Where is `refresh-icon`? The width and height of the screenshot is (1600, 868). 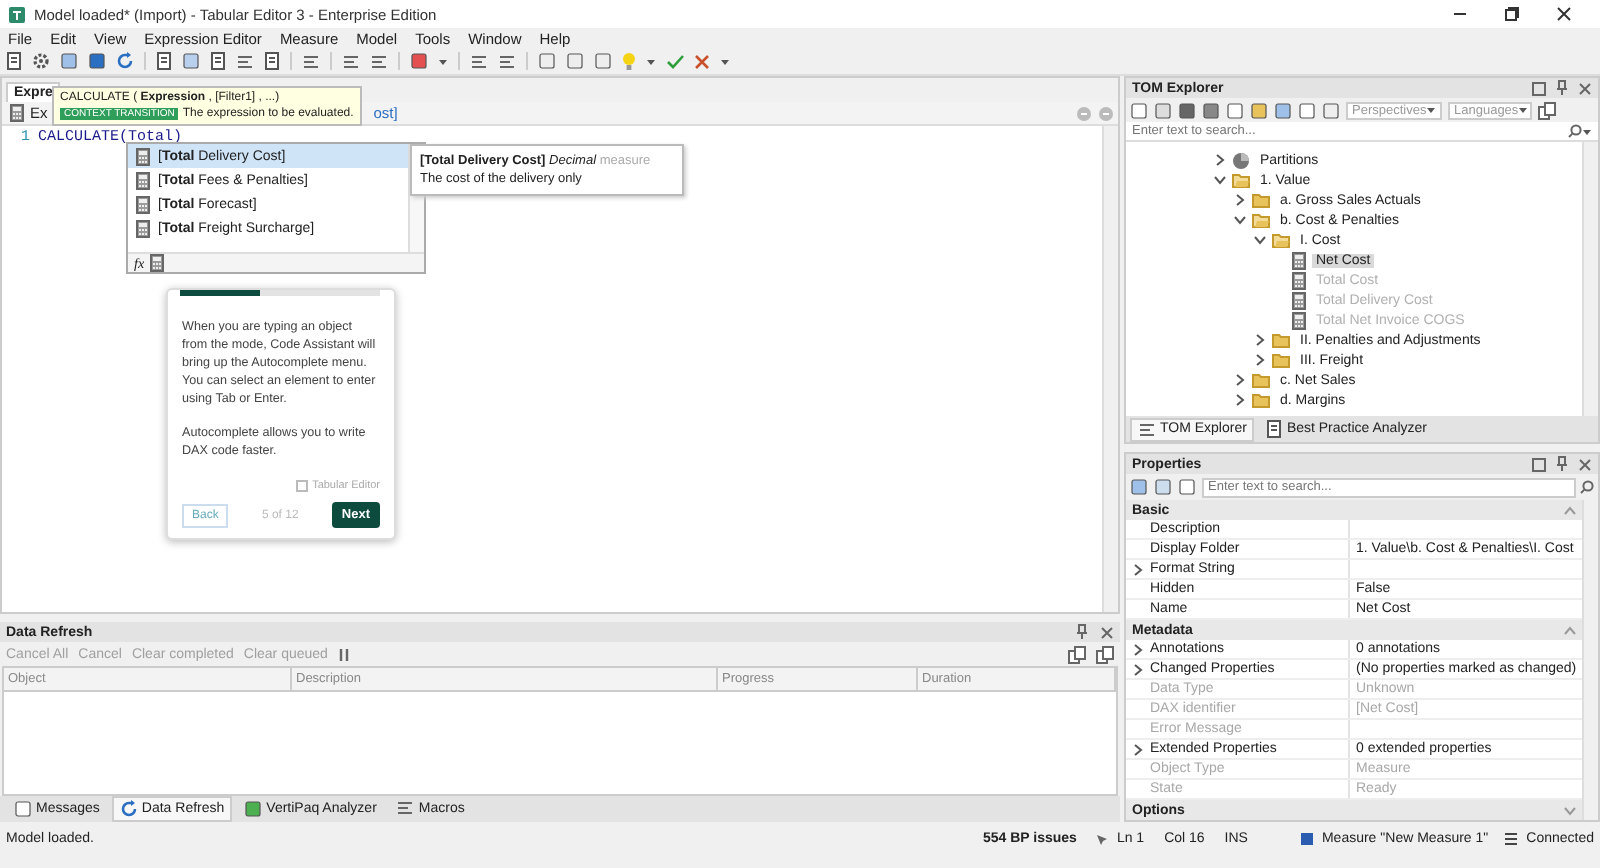
refresh-icon is located at coordinates (125, 61).